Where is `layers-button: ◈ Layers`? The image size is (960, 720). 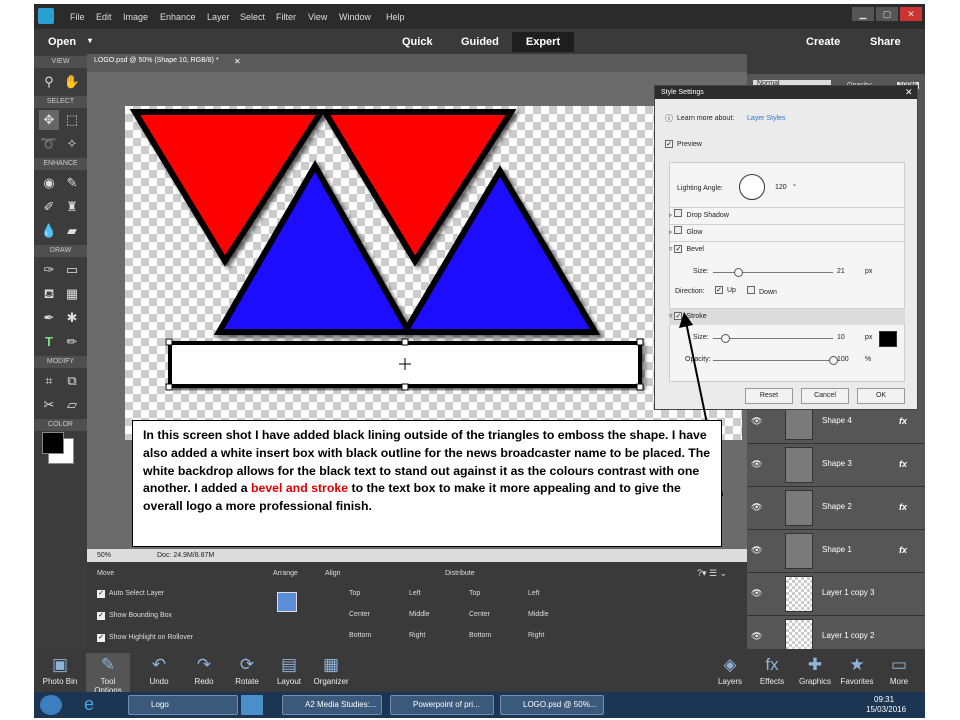 layers-button: ◈ Layers is located at coordinates (730, 669).